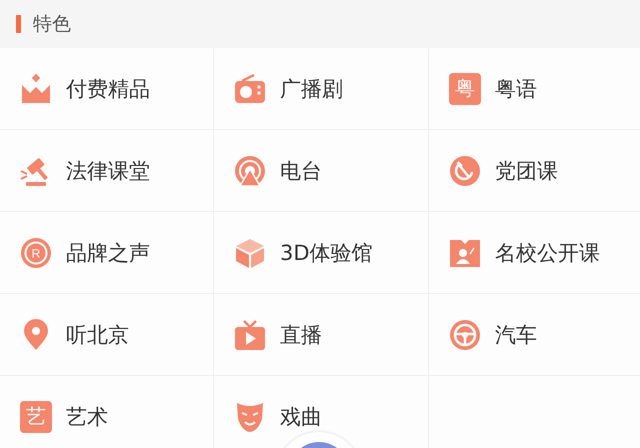 This screenshot has height=448, width=640. What do you see at coordinates (36, 88) in the screenshot?
I see `crown-icon` at bounding box center [36, 88].